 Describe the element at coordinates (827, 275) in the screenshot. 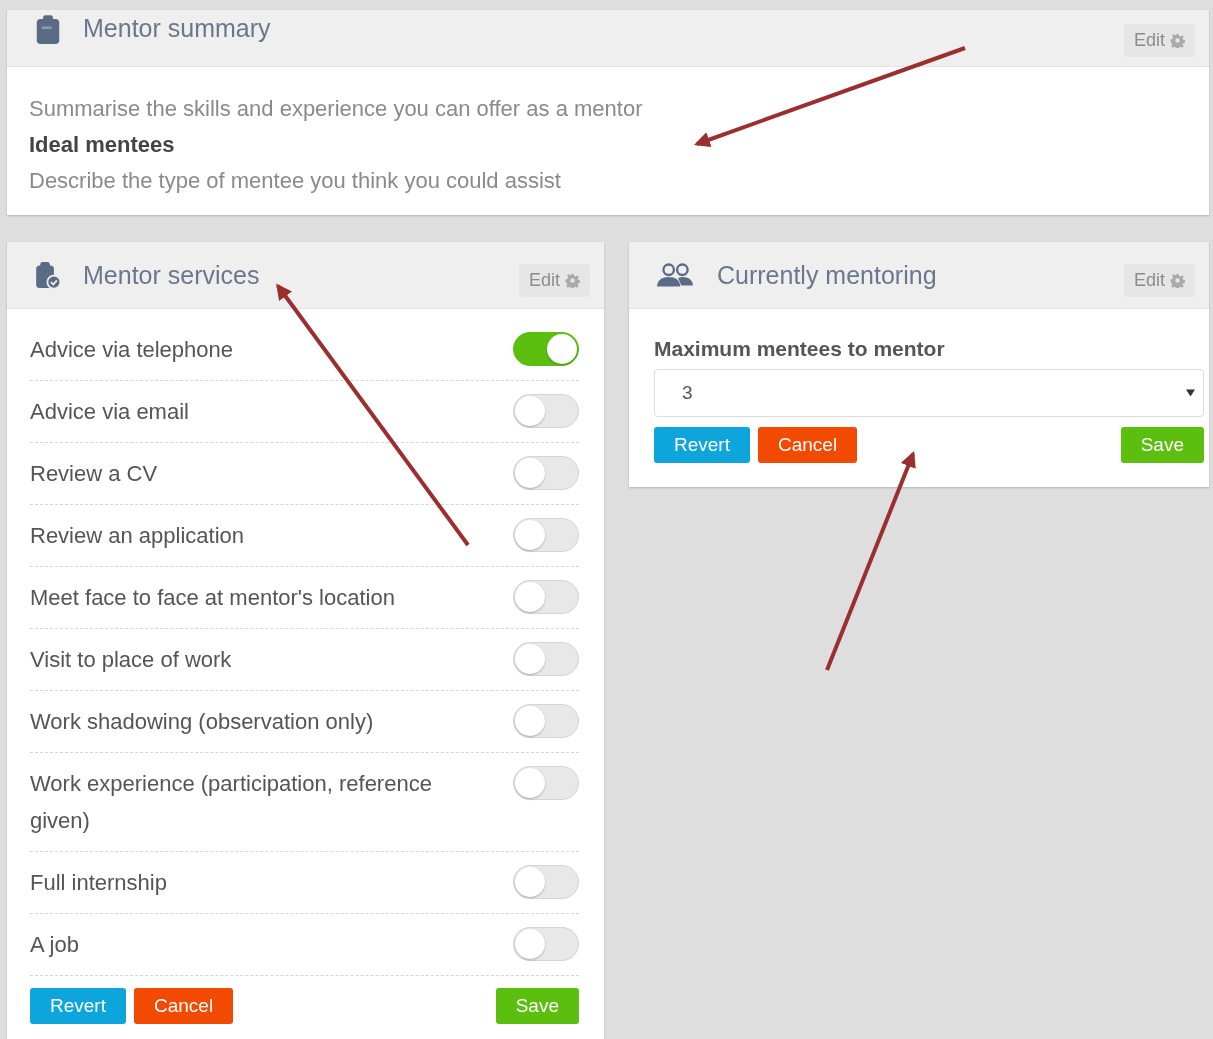

I see `card-title: Currently mentoring` at that location.